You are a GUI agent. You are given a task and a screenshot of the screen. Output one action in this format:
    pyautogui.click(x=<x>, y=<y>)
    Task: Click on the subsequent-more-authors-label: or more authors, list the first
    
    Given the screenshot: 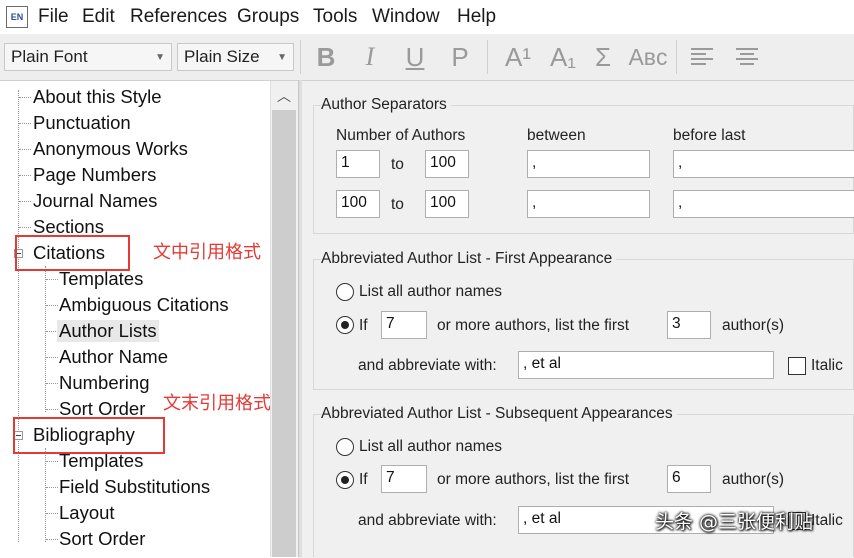 What is the action you would take?
    pyautogui.click(x=533, y=479)
    